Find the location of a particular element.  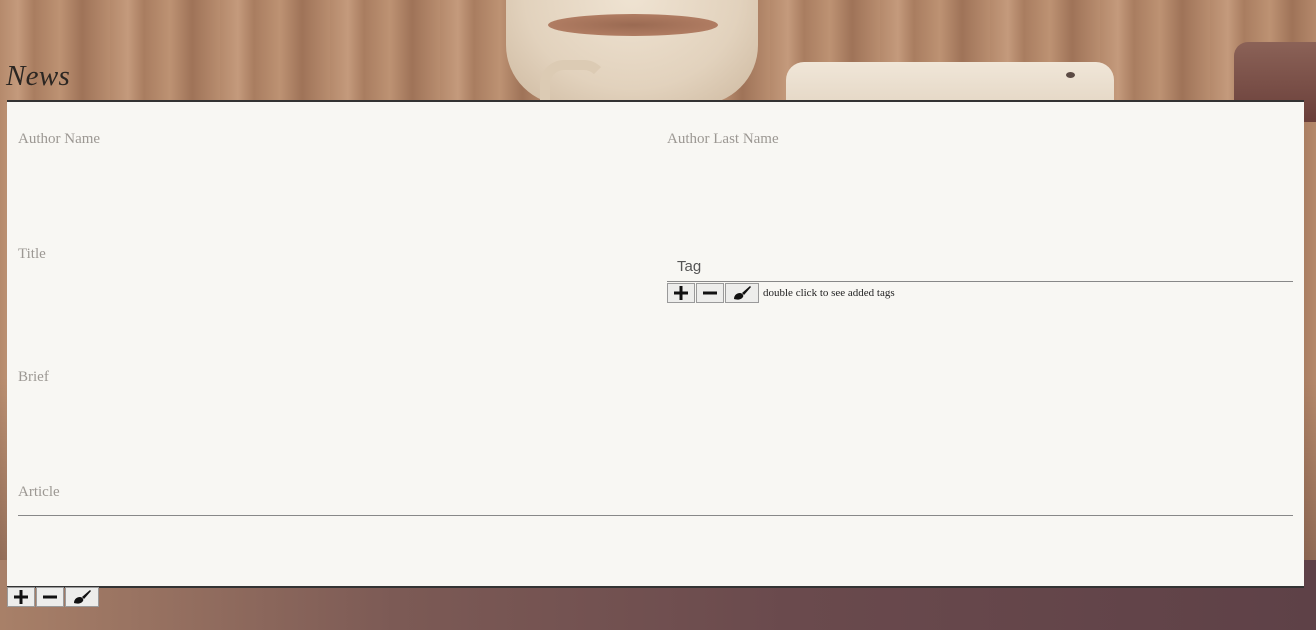

clear-button is located at coordinates (82, 597).